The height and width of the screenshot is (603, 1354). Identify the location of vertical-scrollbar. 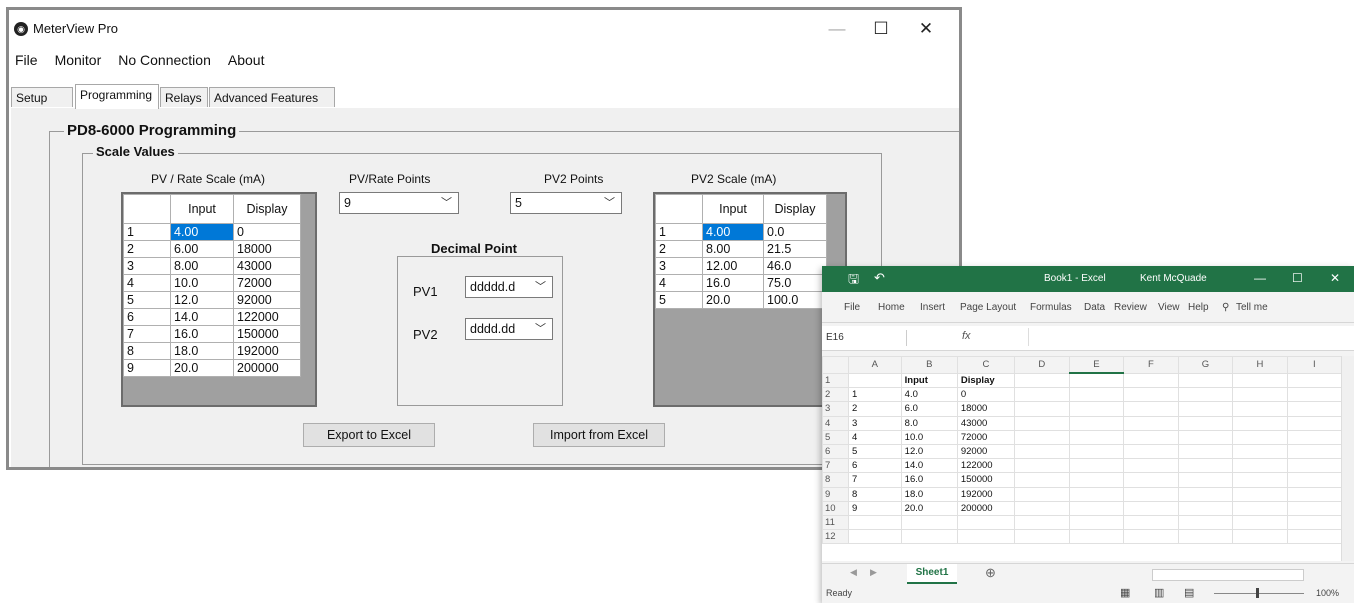
(1347, 458).